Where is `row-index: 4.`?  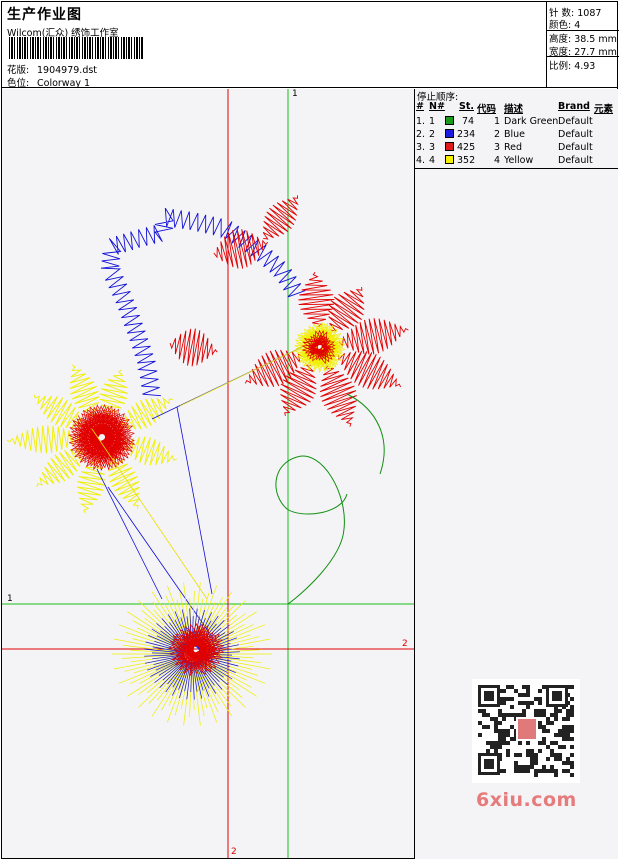
row-index: 4. is located at coordinates (421, 160).